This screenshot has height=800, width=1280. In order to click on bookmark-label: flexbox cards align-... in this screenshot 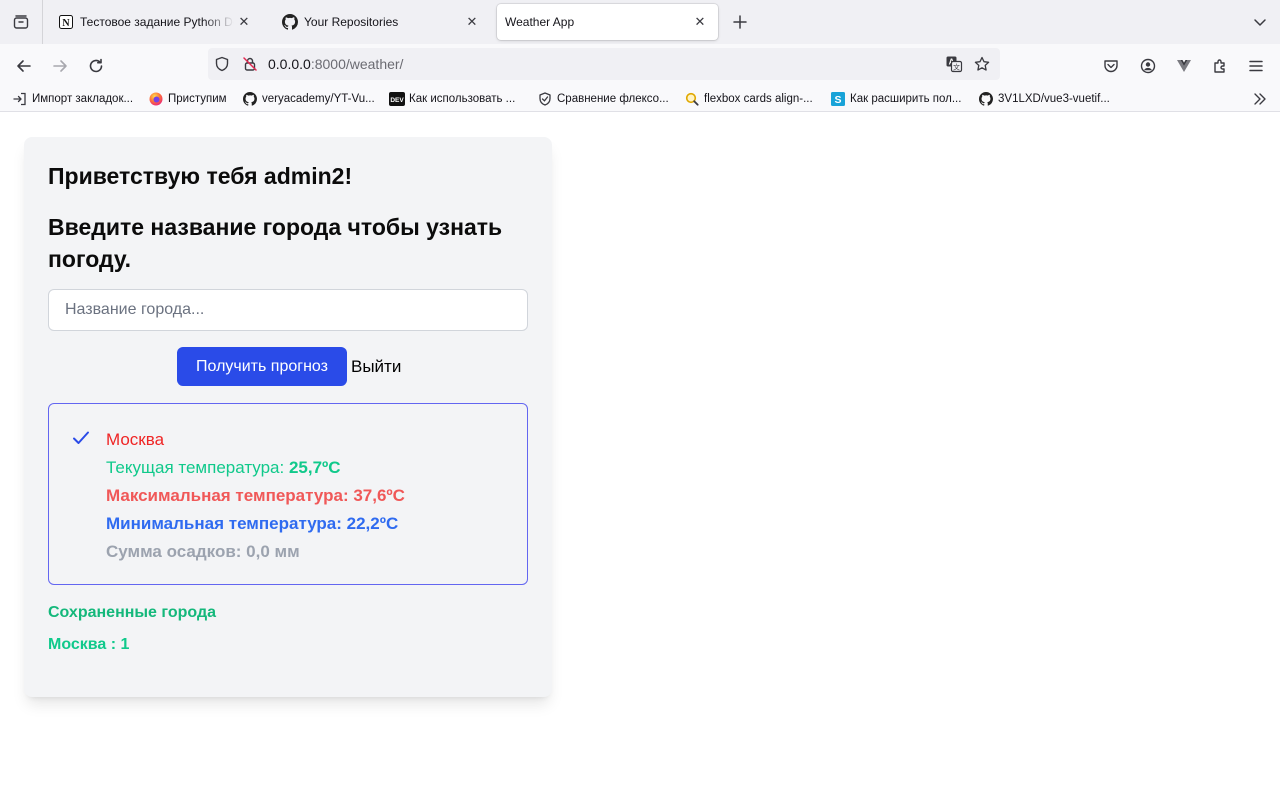, I will do `click(758, 99)`.